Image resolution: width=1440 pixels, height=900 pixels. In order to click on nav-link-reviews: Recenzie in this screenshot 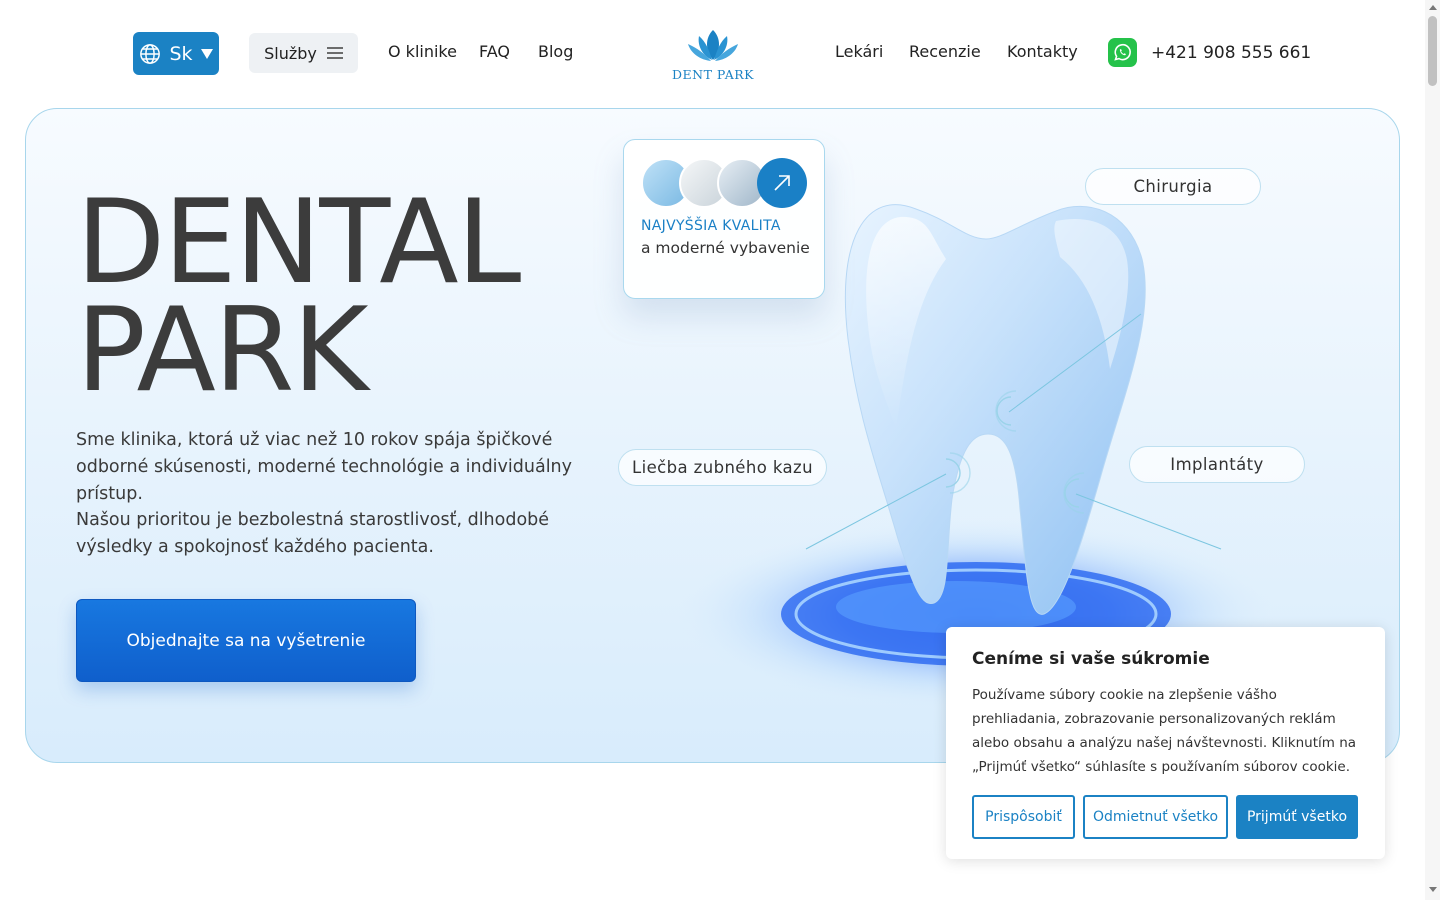, I will do `click(945, 51)`.